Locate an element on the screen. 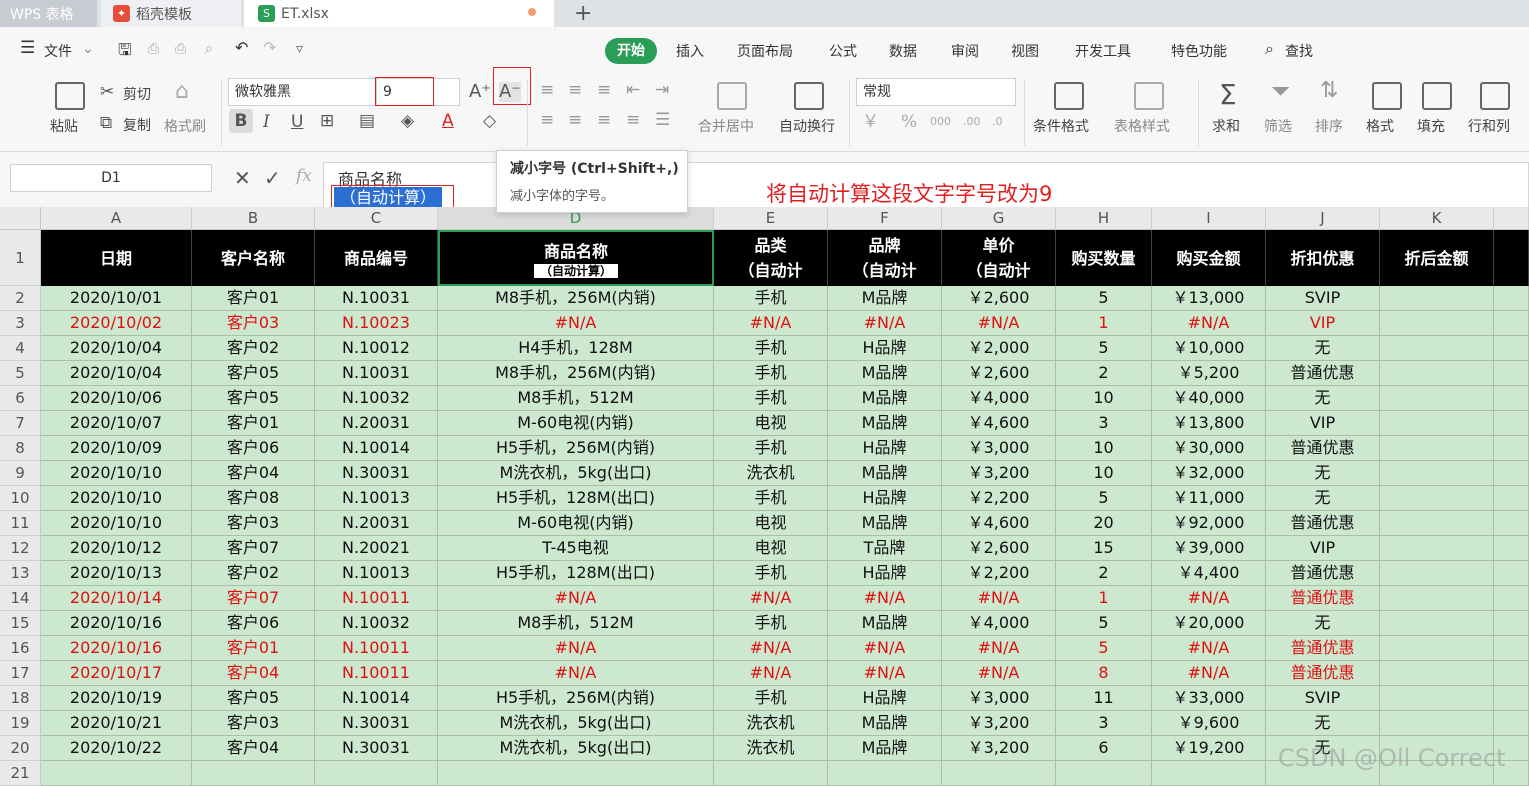 The width and height of the screenshot is (1529, 786). font-name-select: 微软雅黑 is located at coordinates (302, 92).